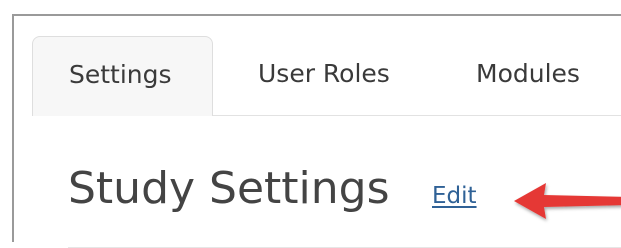 This screenshot has height=248, width=621. I want to click on arrow-left-icon, so click(567, 201).